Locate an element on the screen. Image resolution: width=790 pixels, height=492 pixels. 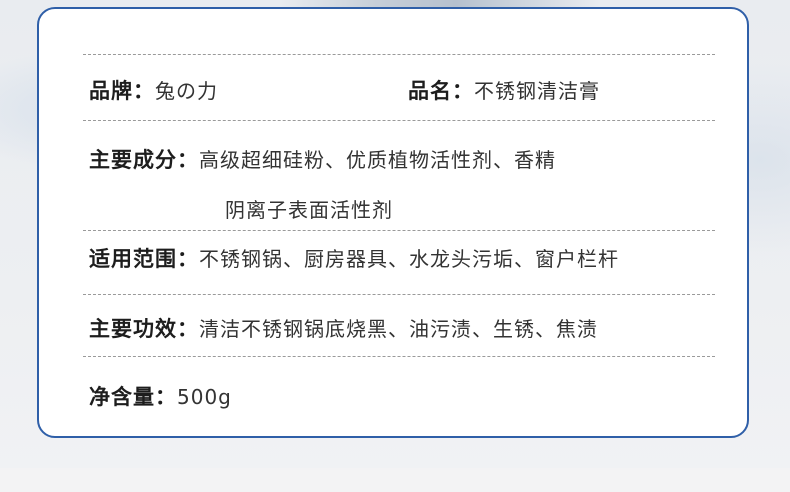
net-content-value: 500g is located at coordinates (204, 397).